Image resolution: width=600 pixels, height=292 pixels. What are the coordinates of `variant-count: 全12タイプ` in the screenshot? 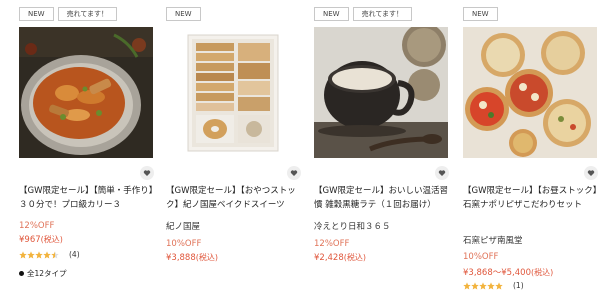 It's located at (43, 273).